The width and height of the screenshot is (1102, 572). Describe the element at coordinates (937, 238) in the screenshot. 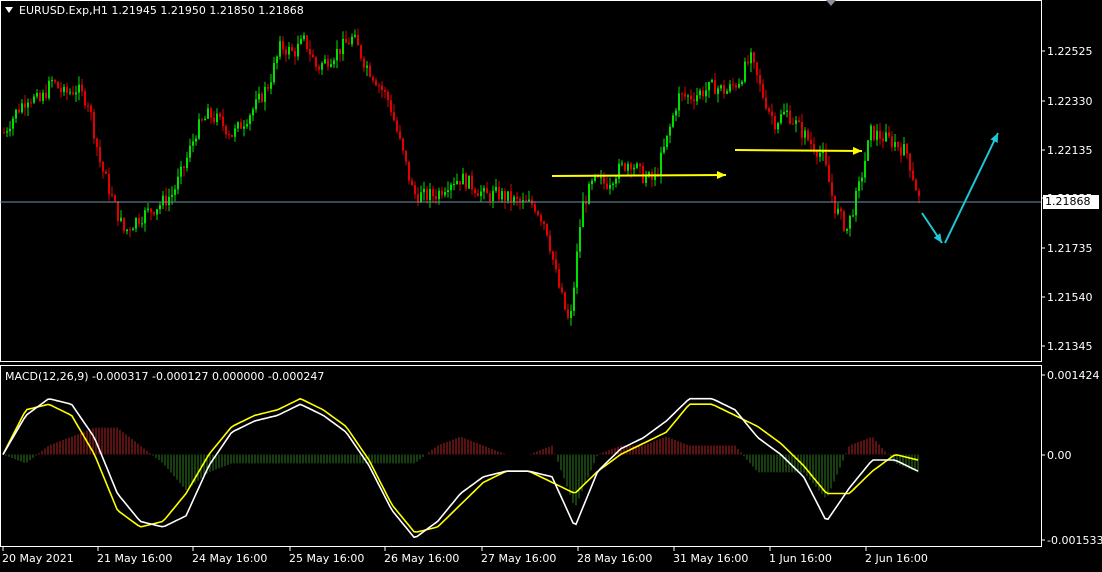

I see `cyan-arrow-down-head` at that location.